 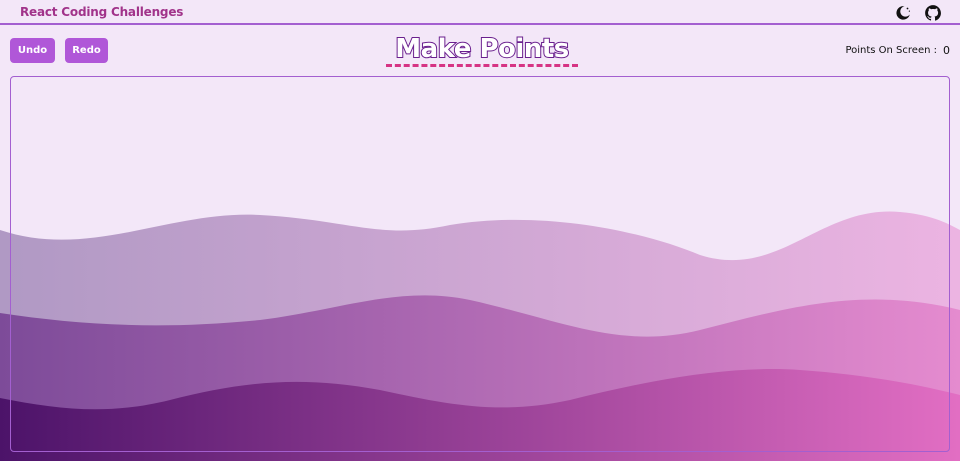 I want to click on github-icon, so click(x=933, y=13).